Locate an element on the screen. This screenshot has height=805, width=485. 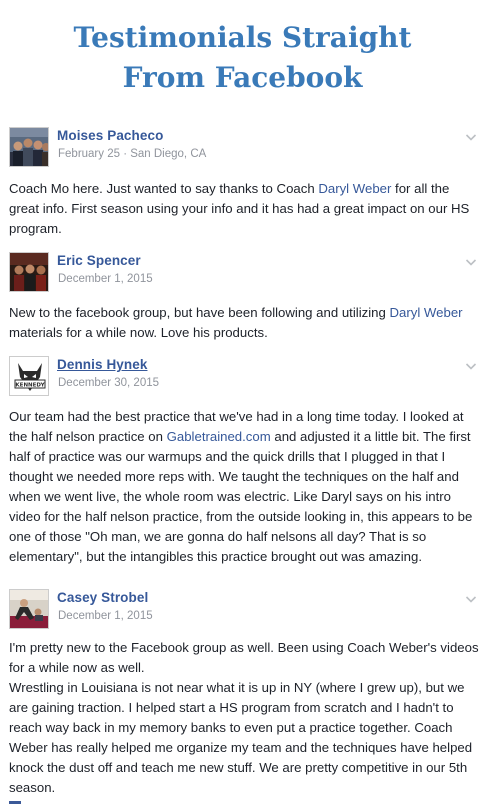
post-header: Casey Strobel December 1, 2015 is located at coordinates (242, 611).